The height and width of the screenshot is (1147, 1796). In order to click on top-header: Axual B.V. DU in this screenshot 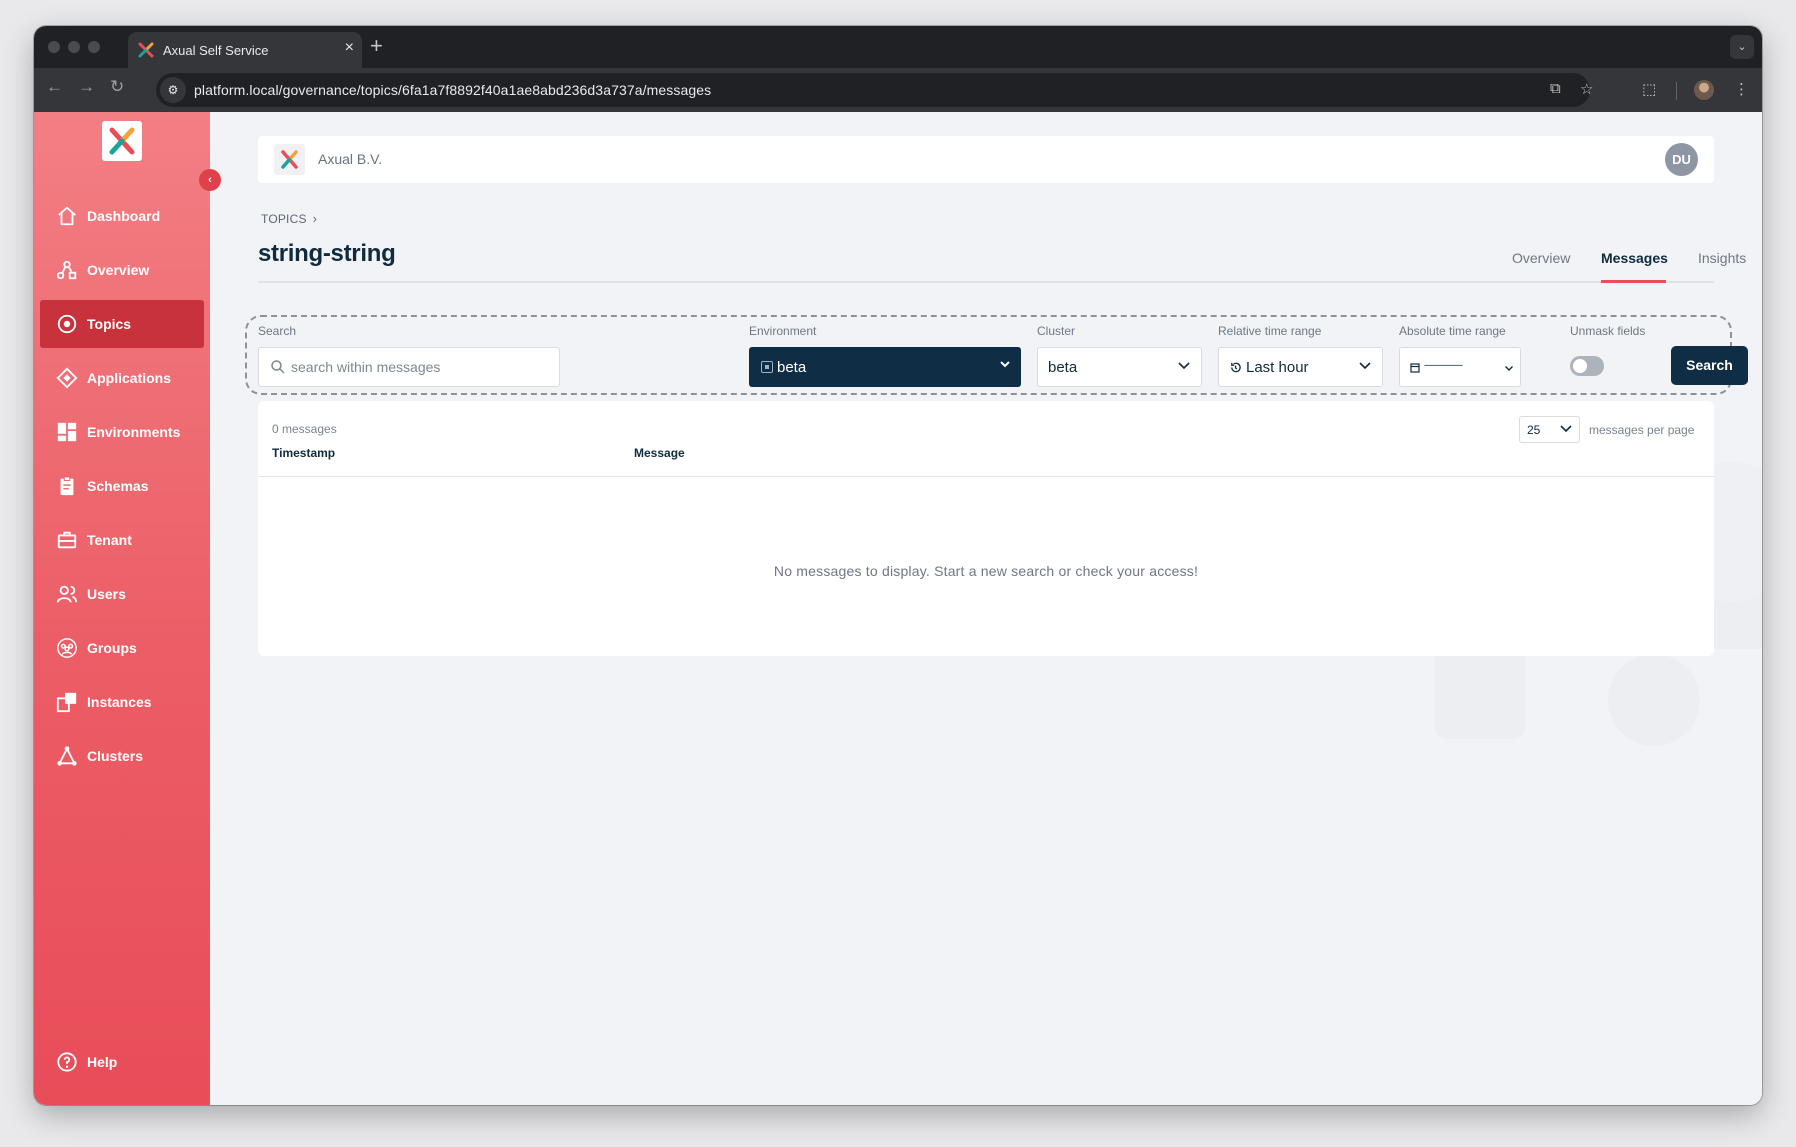, I will do `click(986, 159)`.